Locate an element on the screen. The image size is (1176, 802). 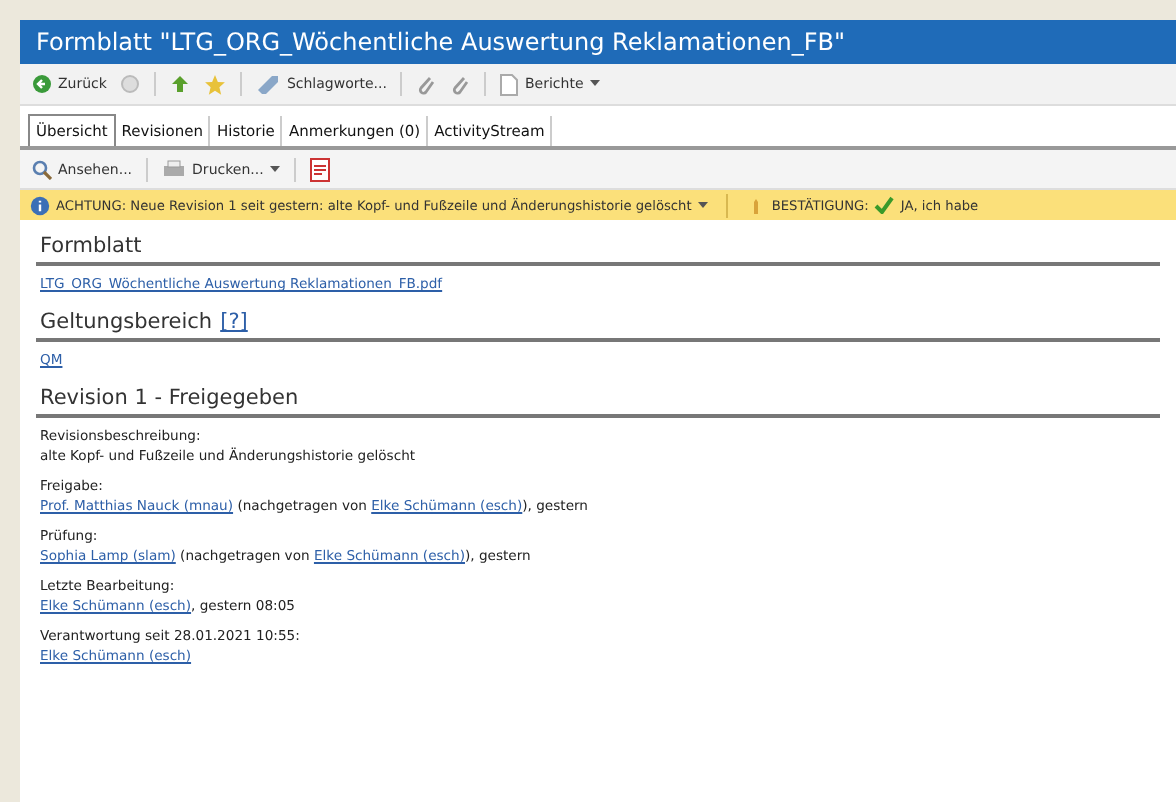
section-title: Geltungsbereich is located at coordinates (126, 322).